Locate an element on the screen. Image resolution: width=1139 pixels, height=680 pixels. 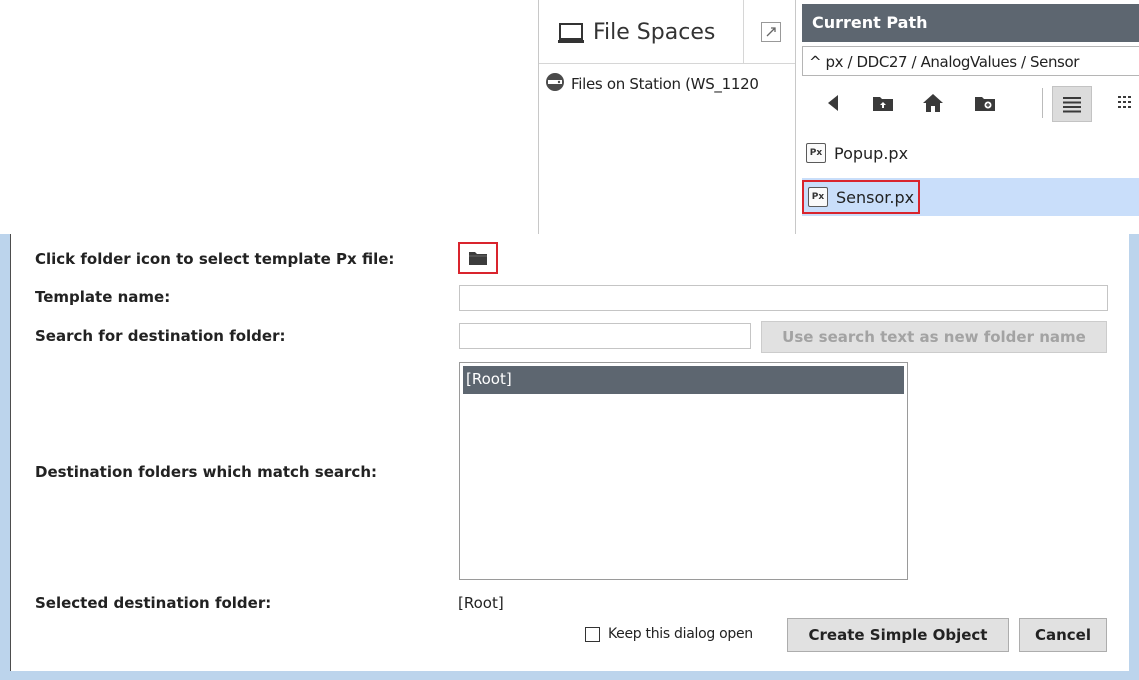
grid-view-icon is located at coordinates (1124, 102).